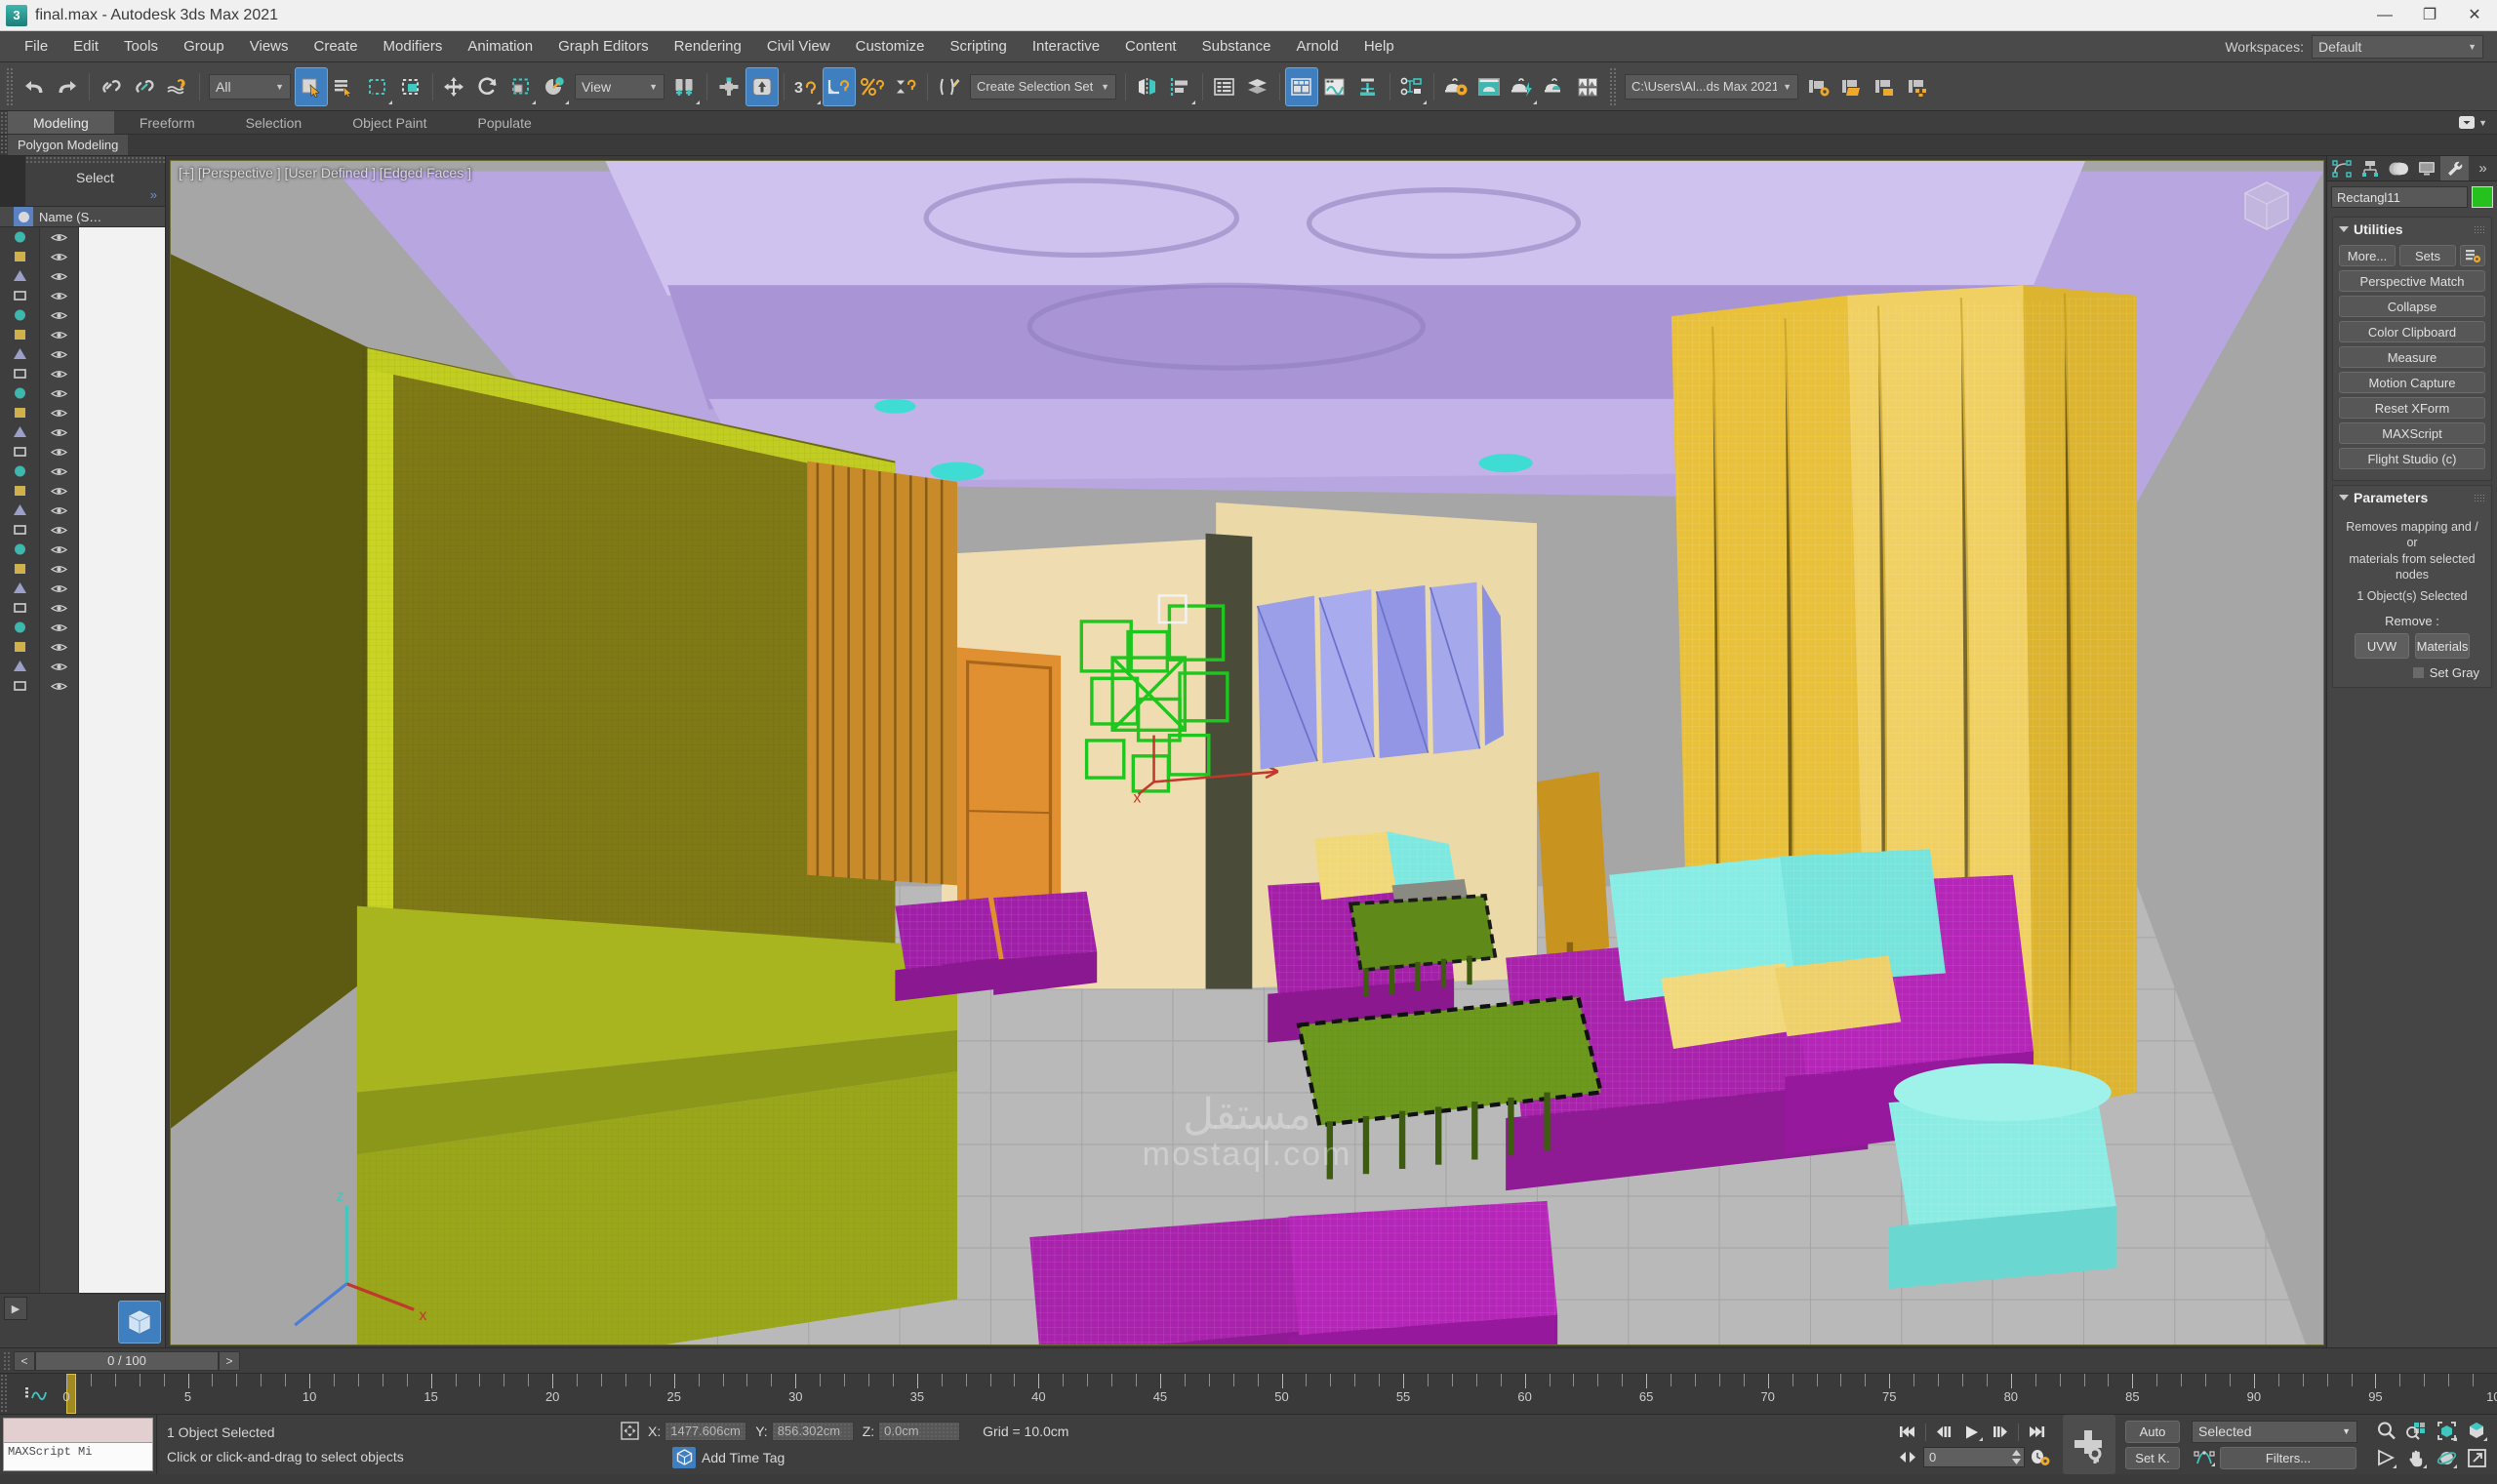  Describe the element at coordinates (2446, 1431) in the screenshot. I see `zoom-extents-icon` at that location.